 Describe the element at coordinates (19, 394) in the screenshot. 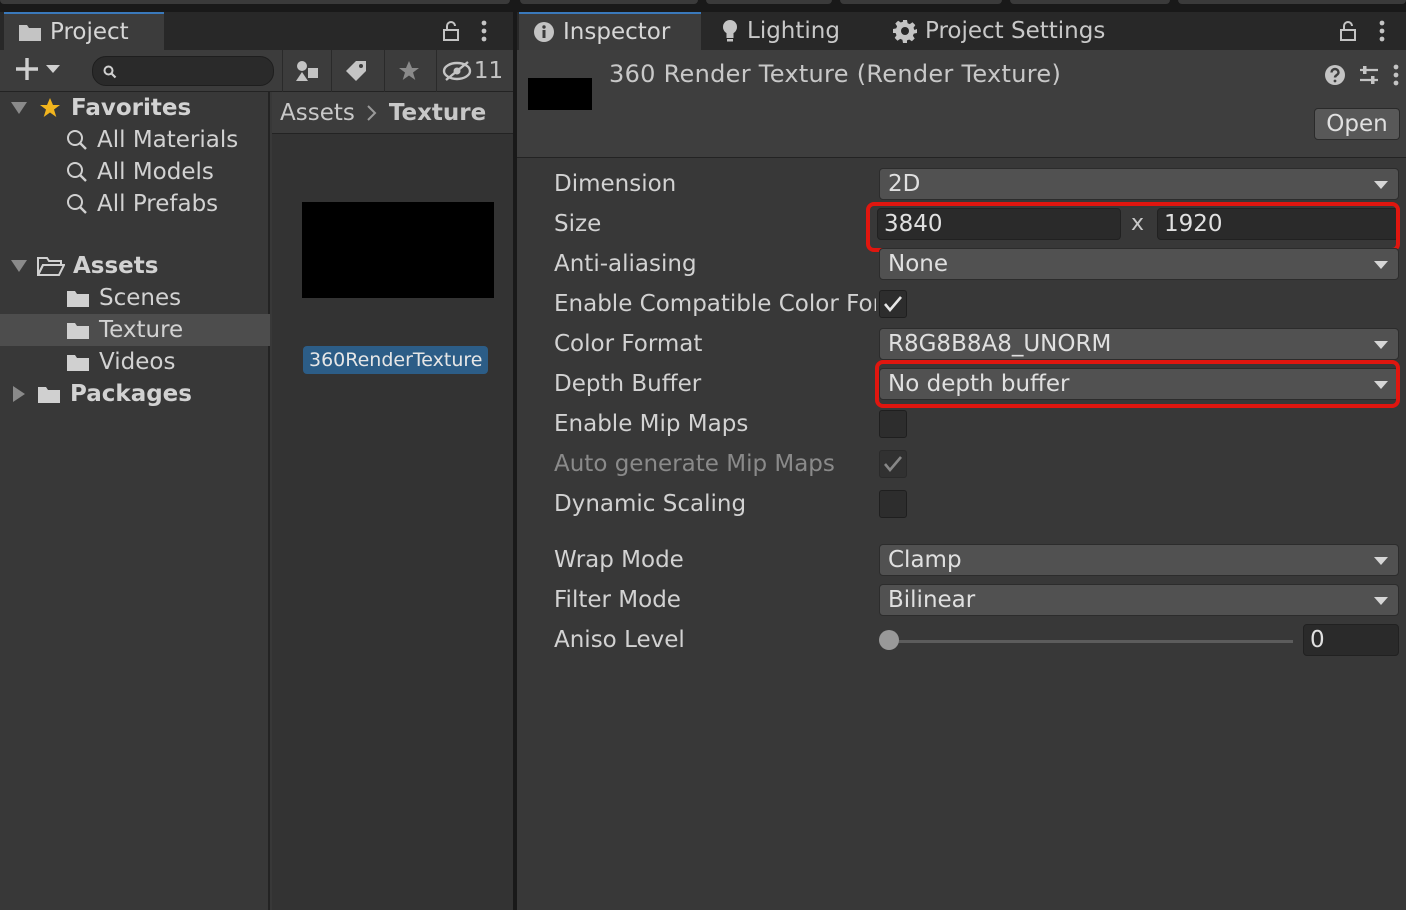

I see `expand-arrow-right-icon` at that location.